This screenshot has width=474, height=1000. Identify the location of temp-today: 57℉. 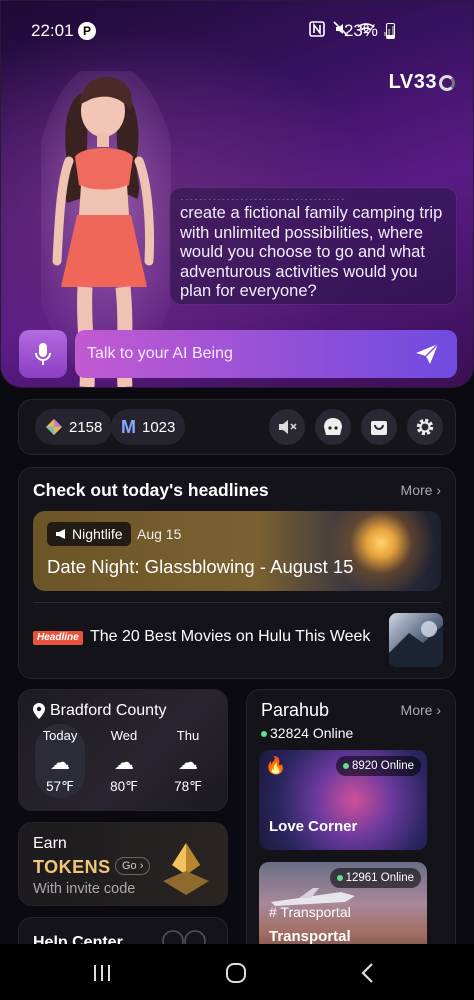
(60, 786).